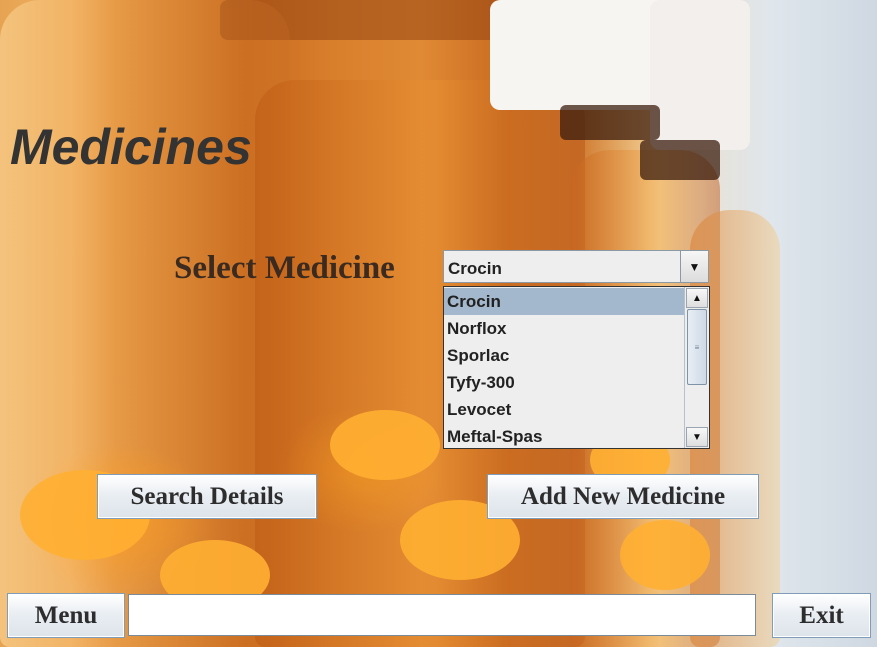 The image size is (877, 647). I want to click on bottle-cap, so click(700, 75).